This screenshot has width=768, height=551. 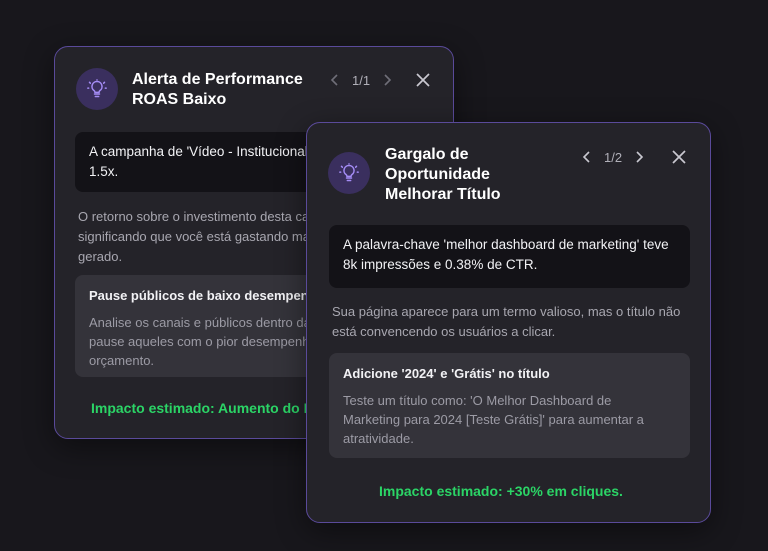 I want to click on card-title-line-1: Alerta de Performance, so click(x=217, y=79).